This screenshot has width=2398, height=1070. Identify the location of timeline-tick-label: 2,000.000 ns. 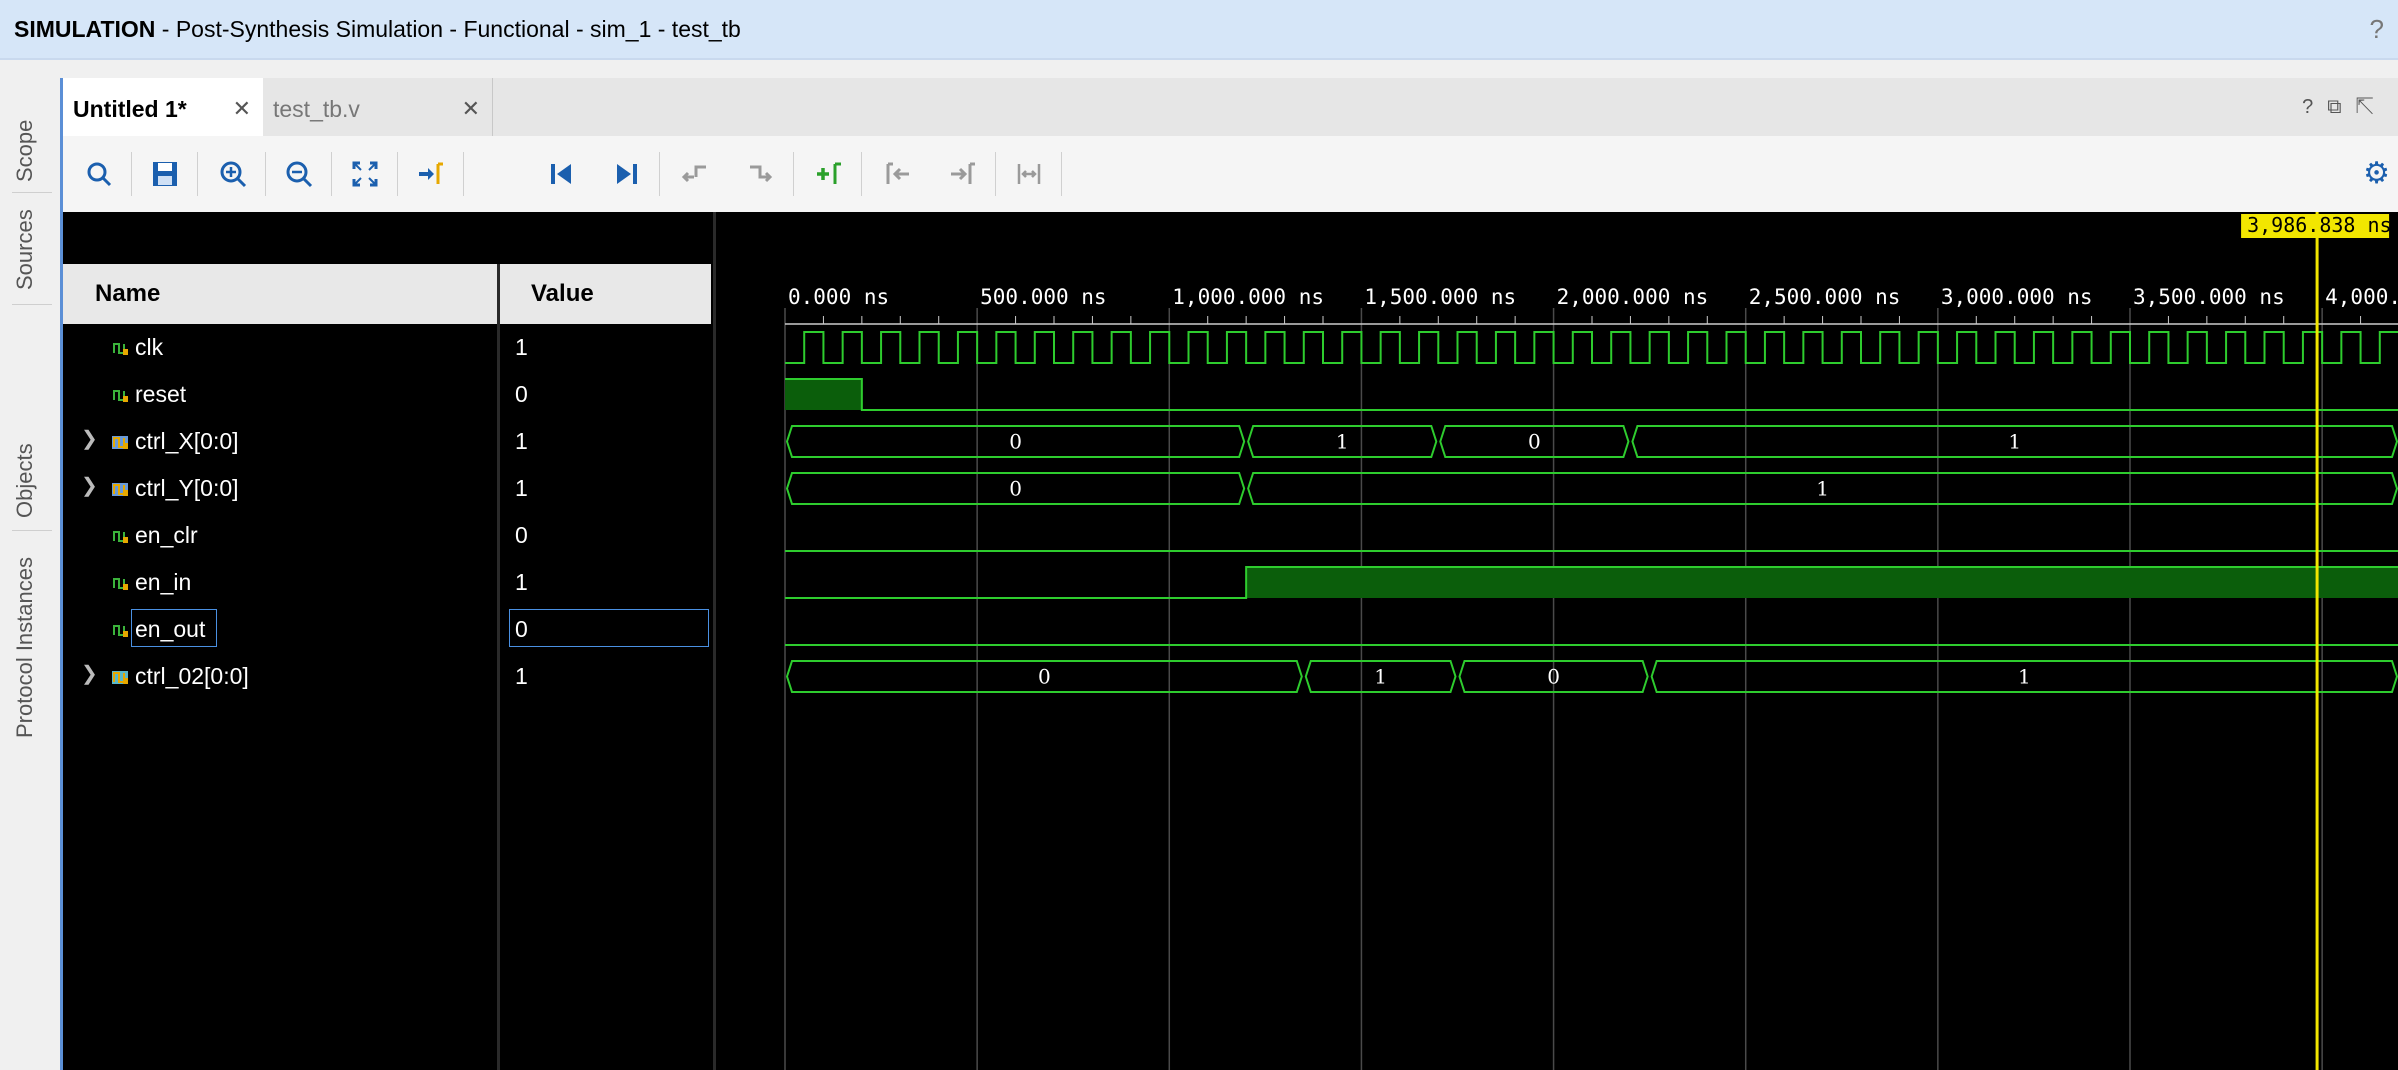
(1633, 297).